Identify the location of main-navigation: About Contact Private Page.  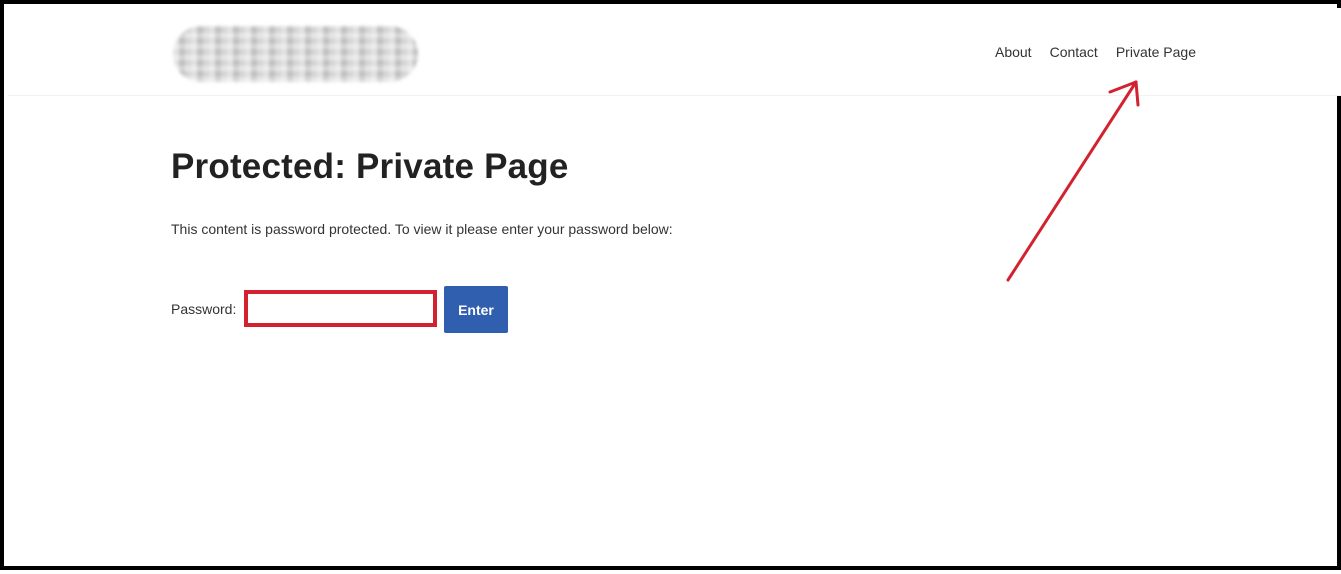
(1095, 52).